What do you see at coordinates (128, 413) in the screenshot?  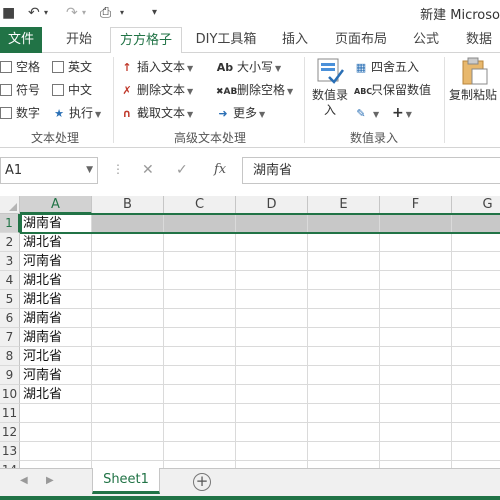 I see `cell-b11` at bounding box center [128, 413].